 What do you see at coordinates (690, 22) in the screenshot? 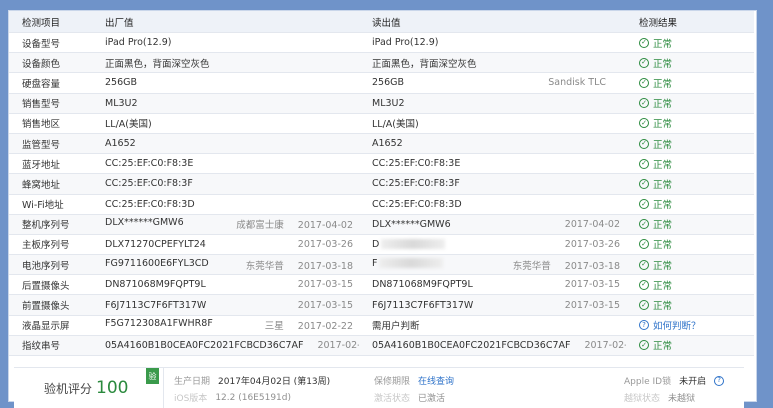
I see `header-result: 检测结果` at bounding box center [690, 22].